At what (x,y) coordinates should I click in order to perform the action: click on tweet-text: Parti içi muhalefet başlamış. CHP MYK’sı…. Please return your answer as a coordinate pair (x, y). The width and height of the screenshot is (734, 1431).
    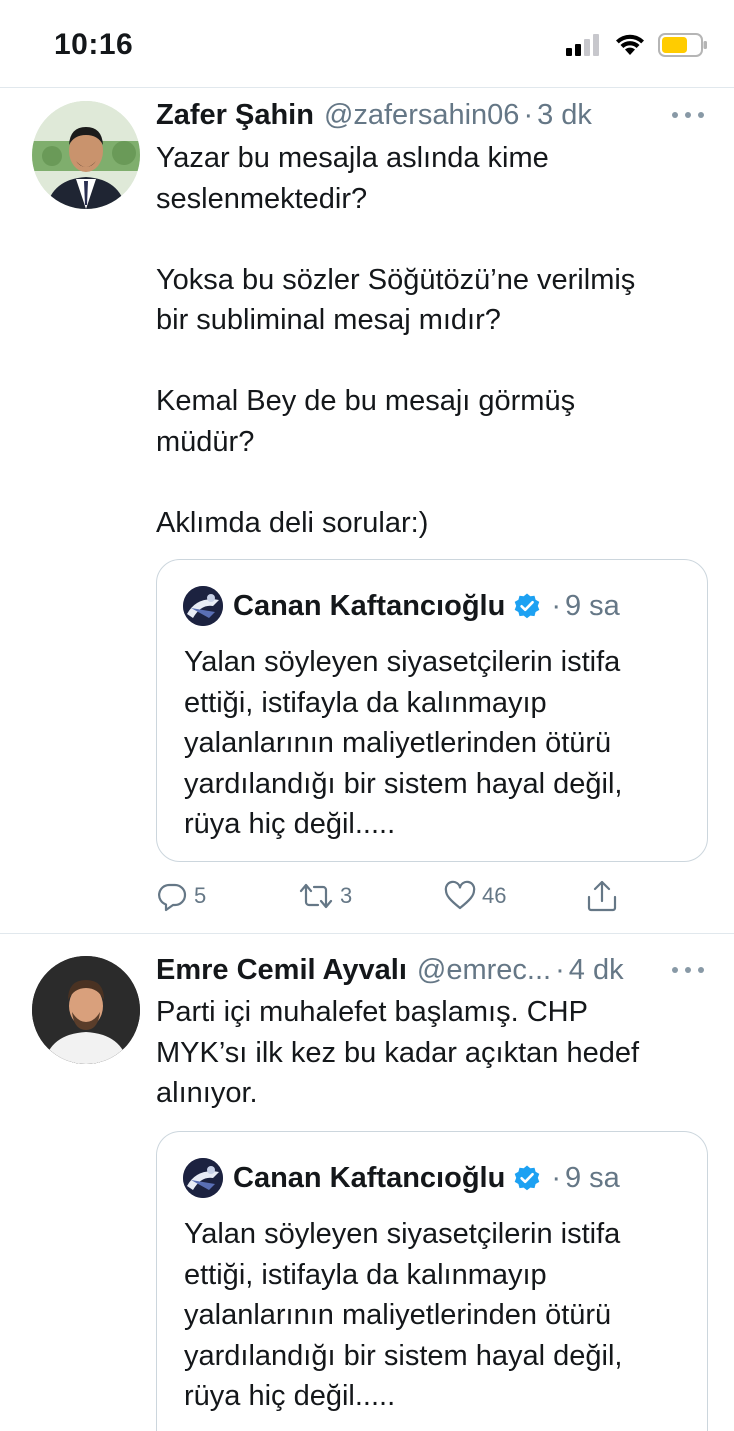
    Looking at the image, I should click on (398, 1052).